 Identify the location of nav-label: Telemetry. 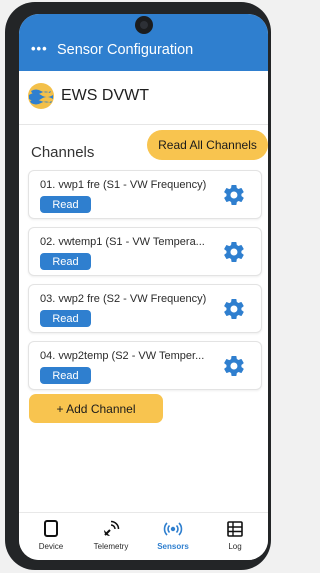
(111, 546).